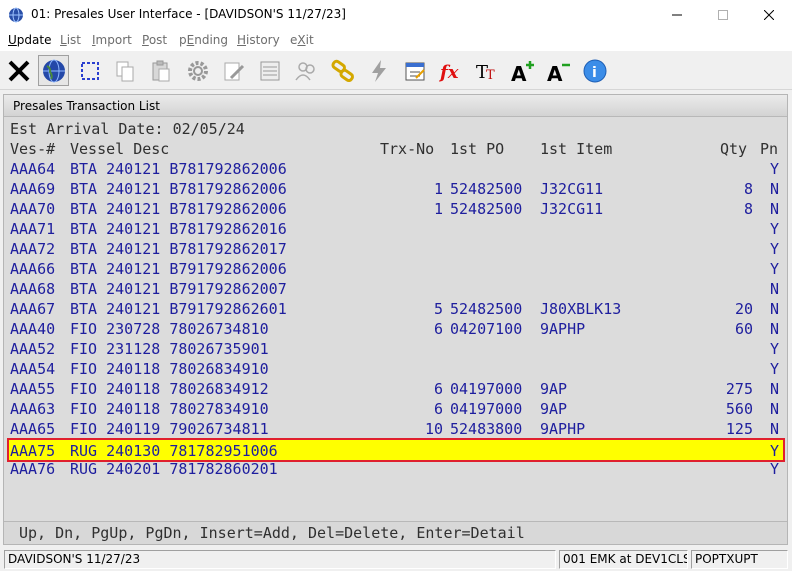 The height and width of the screenshot is (571, 792). Describe the element at coordinates (407, 149) in the screenshot. I see `col-header-trx: Trx-No` at that location.